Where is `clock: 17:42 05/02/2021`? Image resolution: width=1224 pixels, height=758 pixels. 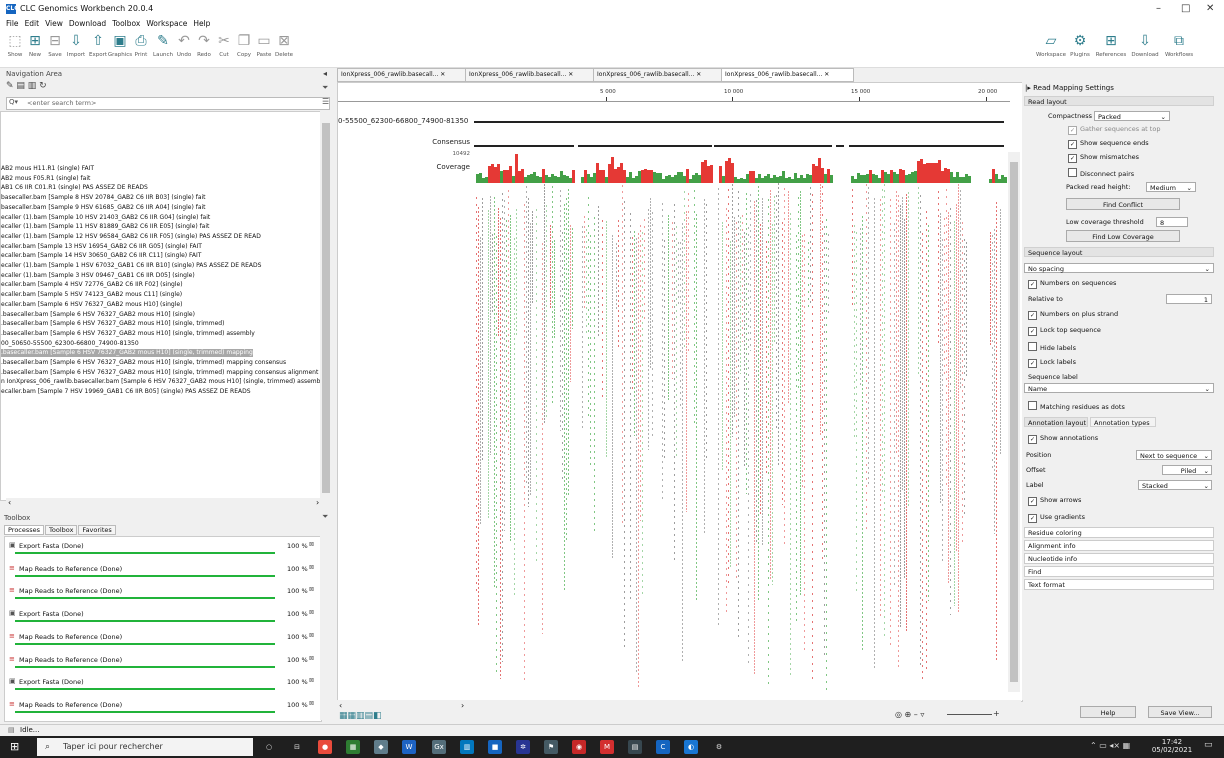
clock: 17:42 05/02/2021 is located at coordinates (1172, 746).